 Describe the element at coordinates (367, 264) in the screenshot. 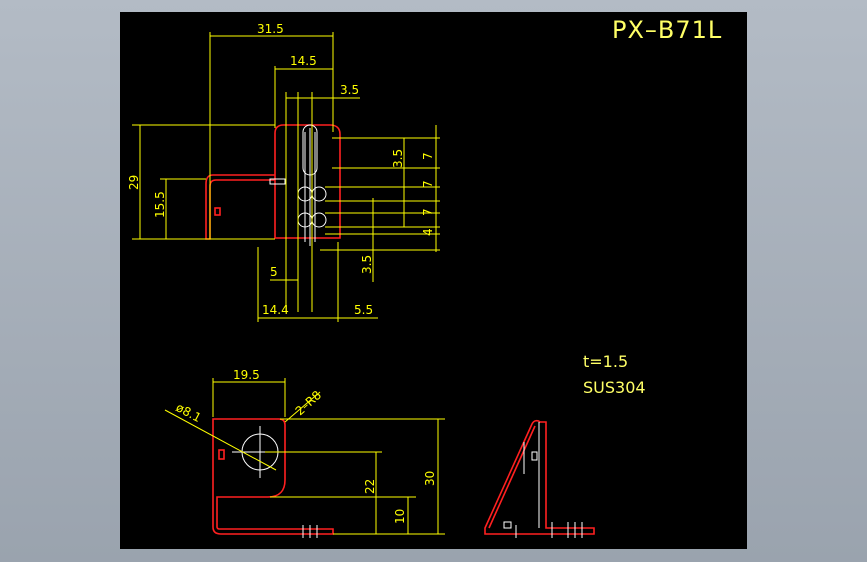

I see `dim-3-5-bottom: 3.5` at that location.